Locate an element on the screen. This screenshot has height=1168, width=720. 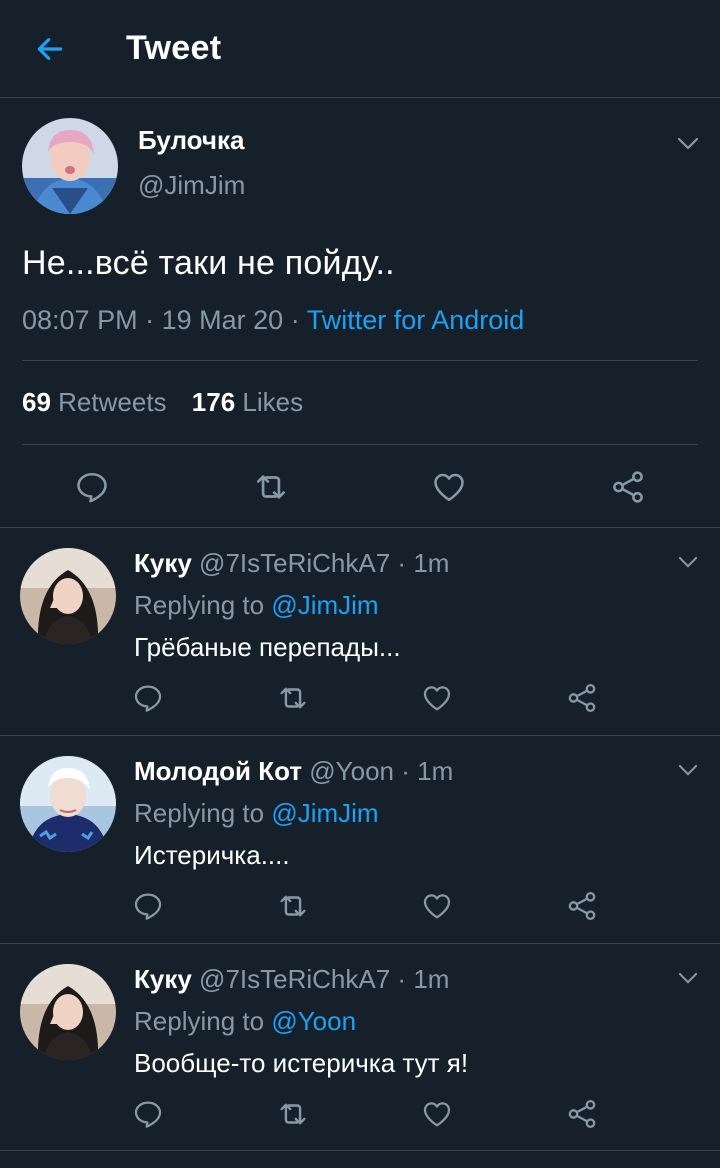
replying-to-link: @Yoon is located at coordinates (313, 1021).